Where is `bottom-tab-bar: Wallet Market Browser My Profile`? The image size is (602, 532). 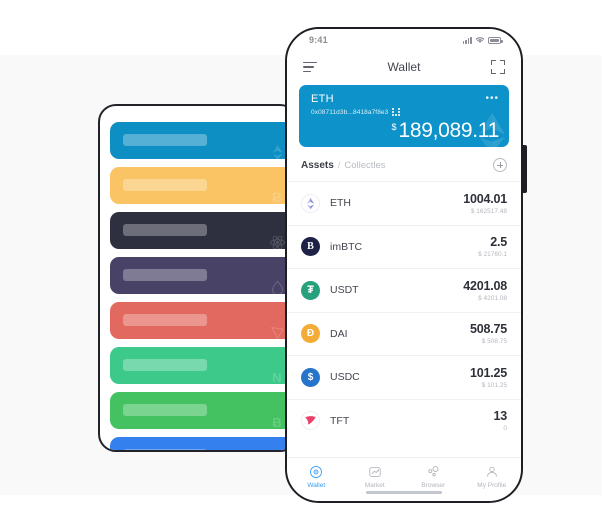
bottom-tab-bar: Wallet Market Browser My Profile is located at coordinates (404, 479).